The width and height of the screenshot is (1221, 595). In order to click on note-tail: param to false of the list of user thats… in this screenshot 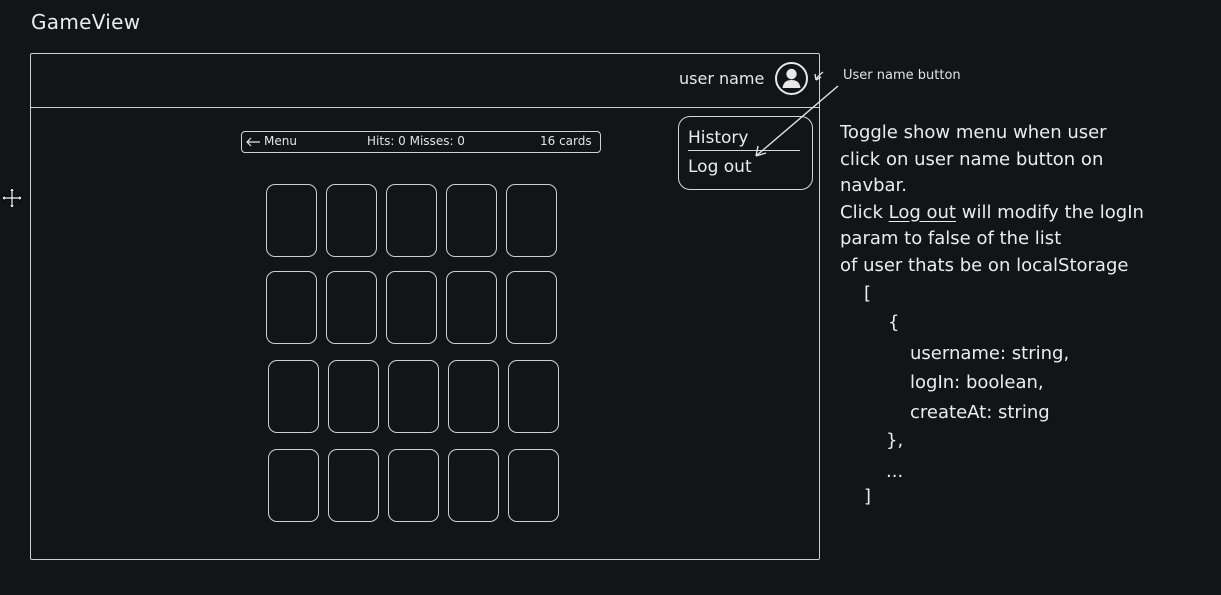, I will do `click(984, 252)`.